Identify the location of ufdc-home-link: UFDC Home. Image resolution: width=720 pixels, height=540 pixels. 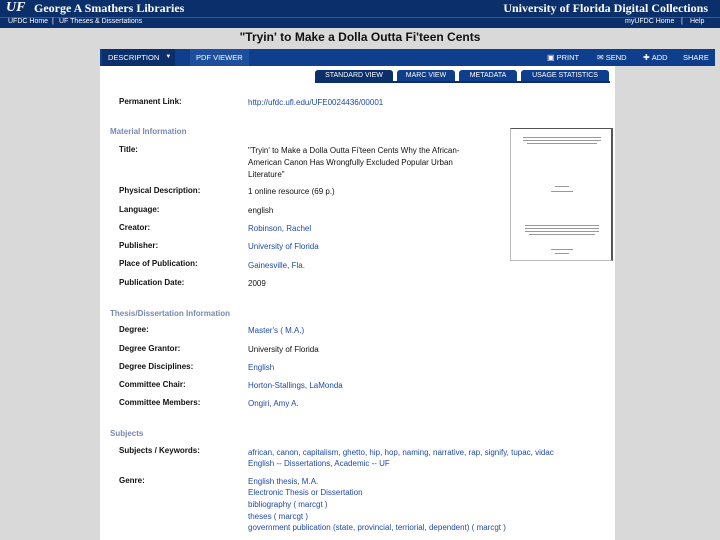
(28, 21).